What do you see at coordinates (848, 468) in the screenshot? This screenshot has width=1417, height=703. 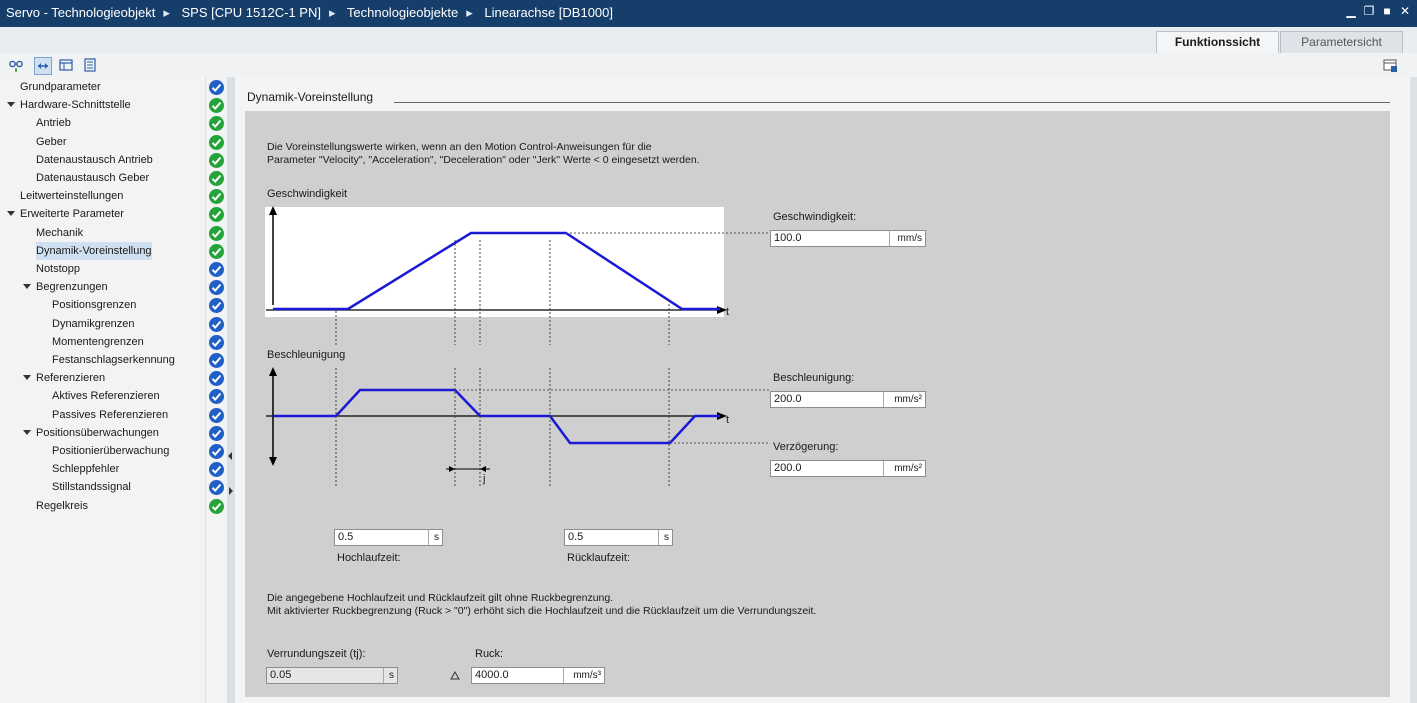 I see `deceleration-input: 200.0 mm/s²` at bounding box center [848, 468].